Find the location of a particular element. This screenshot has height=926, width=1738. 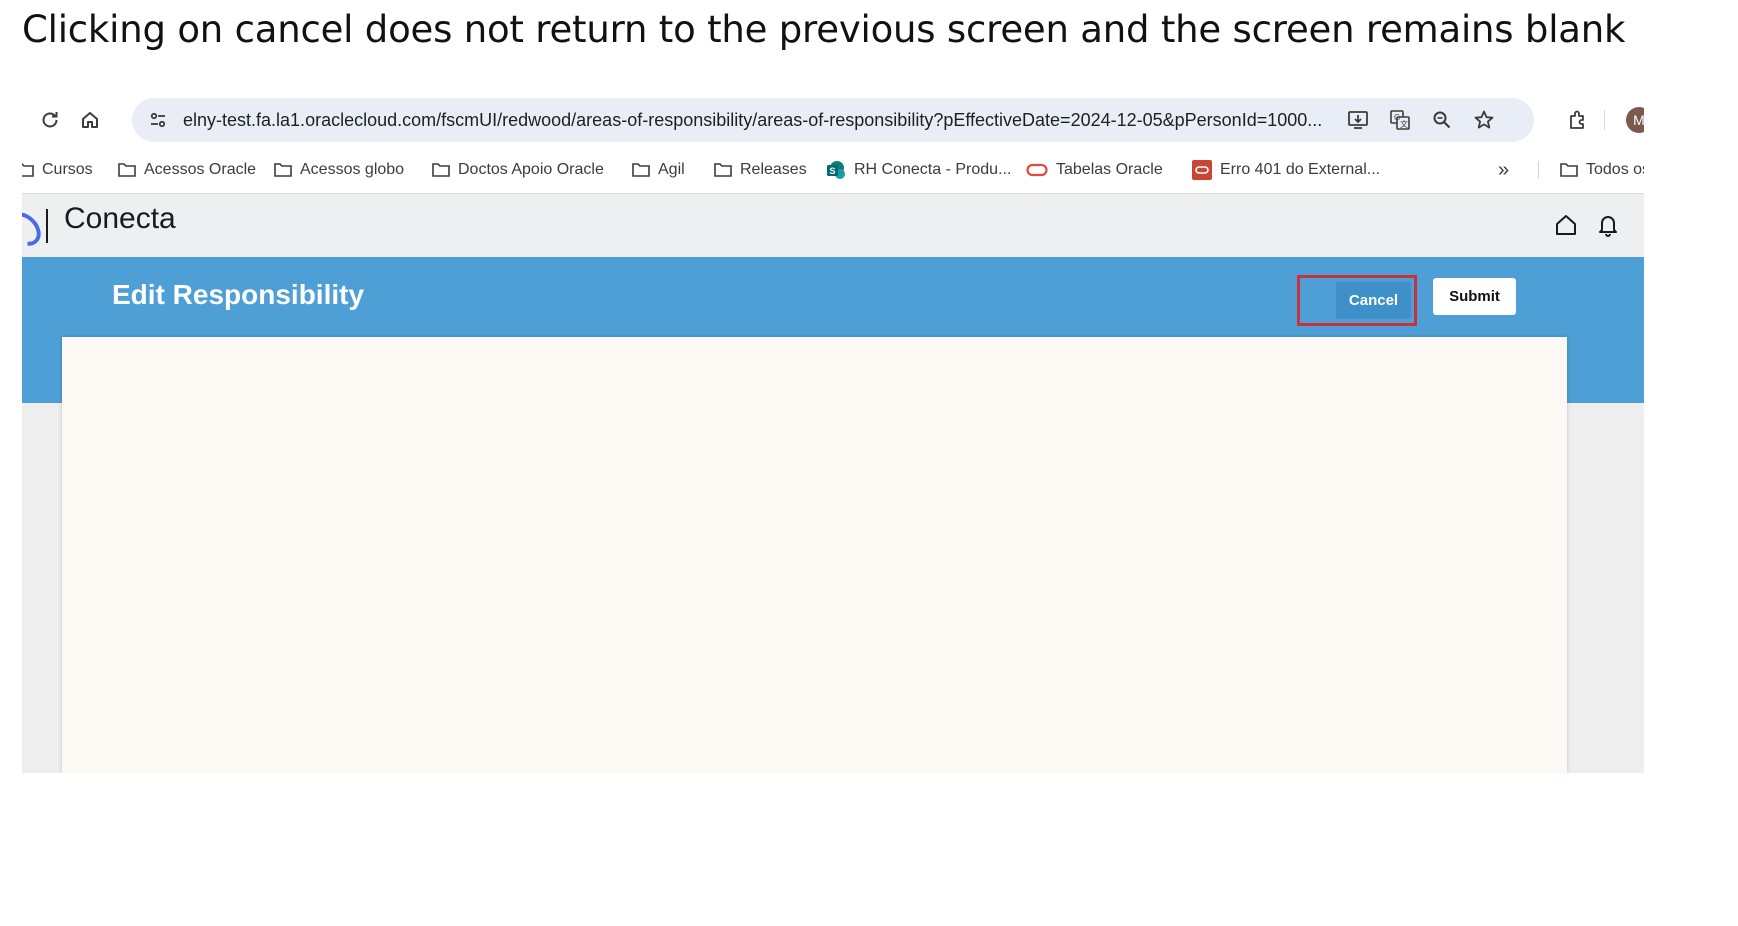

bookmark-label: Doctos Apoio Oracle is located at coordinates (531, 169).